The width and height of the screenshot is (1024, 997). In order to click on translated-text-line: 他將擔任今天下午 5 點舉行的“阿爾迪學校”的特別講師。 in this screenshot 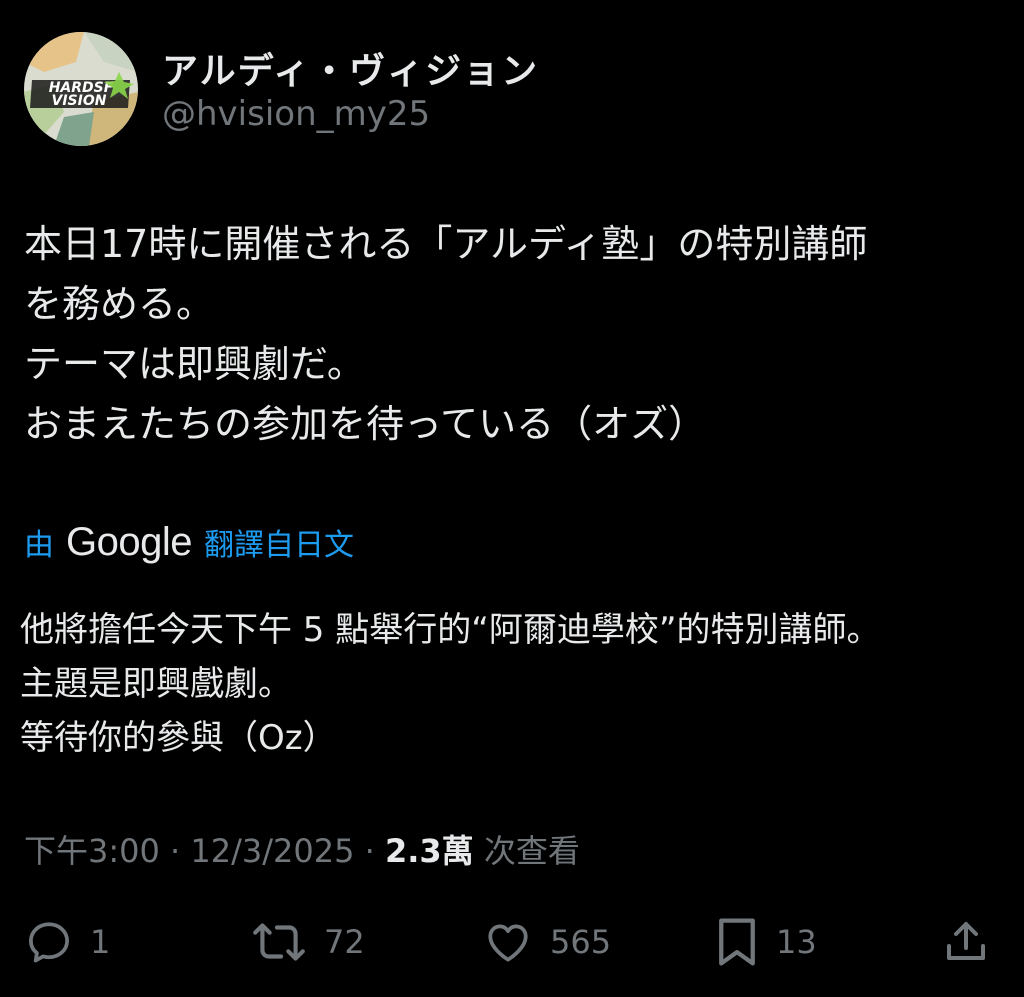, I will do `click(450, 630)`.